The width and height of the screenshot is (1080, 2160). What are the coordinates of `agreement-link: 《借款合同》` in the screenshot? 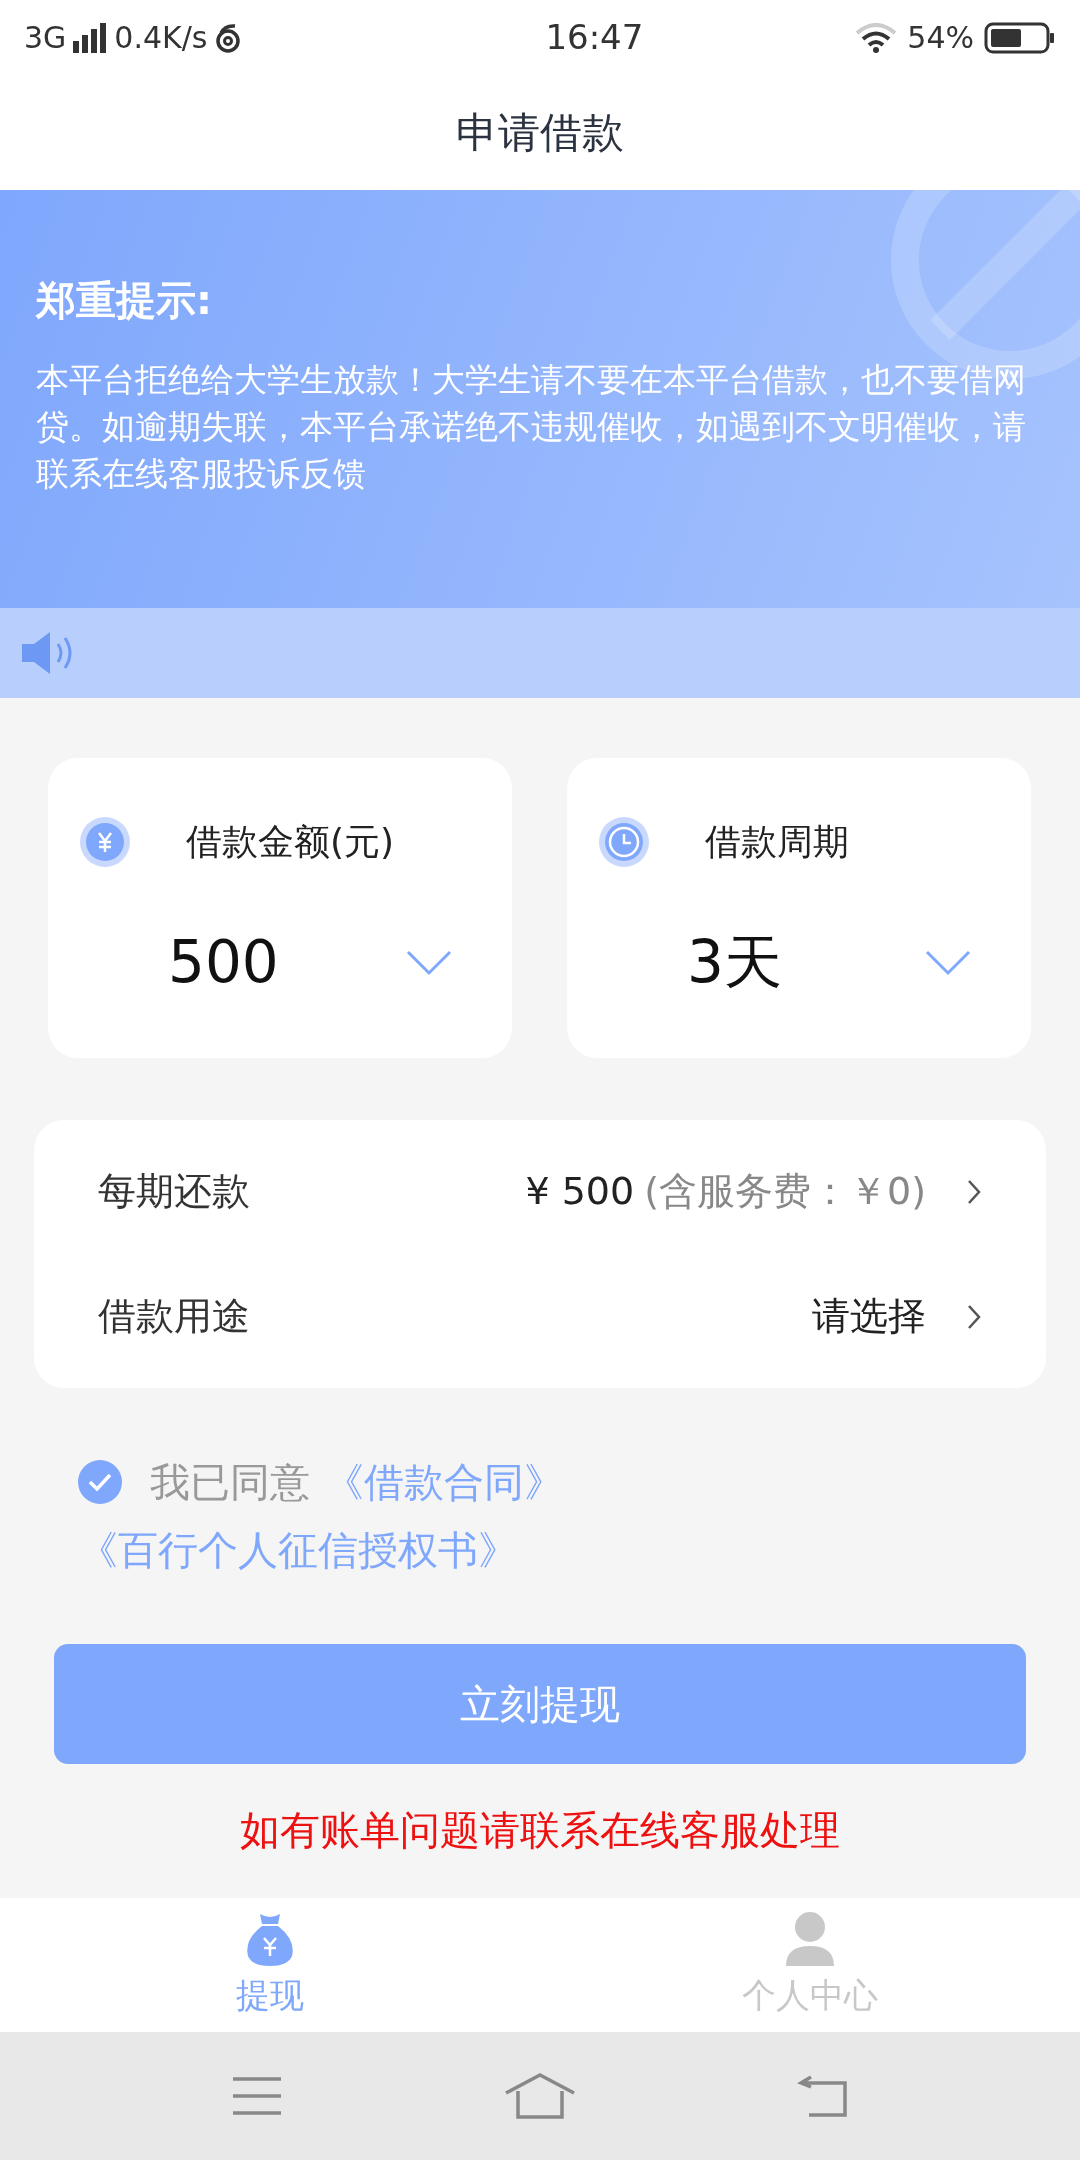 It's located at (444, 1482).